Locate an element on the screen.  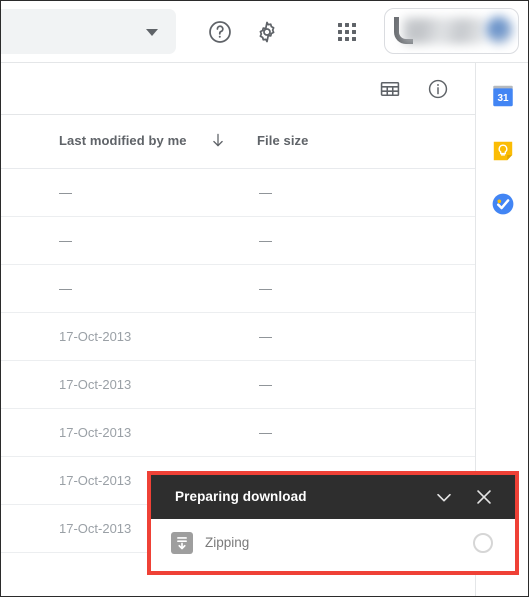
top-bar is located at coordinates (264, 32).